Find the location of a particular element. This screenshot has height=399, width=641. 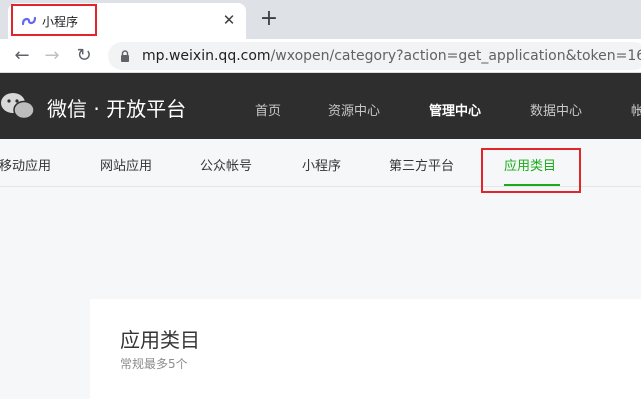

highlight-box-tab is located at coordinates (54, 20).